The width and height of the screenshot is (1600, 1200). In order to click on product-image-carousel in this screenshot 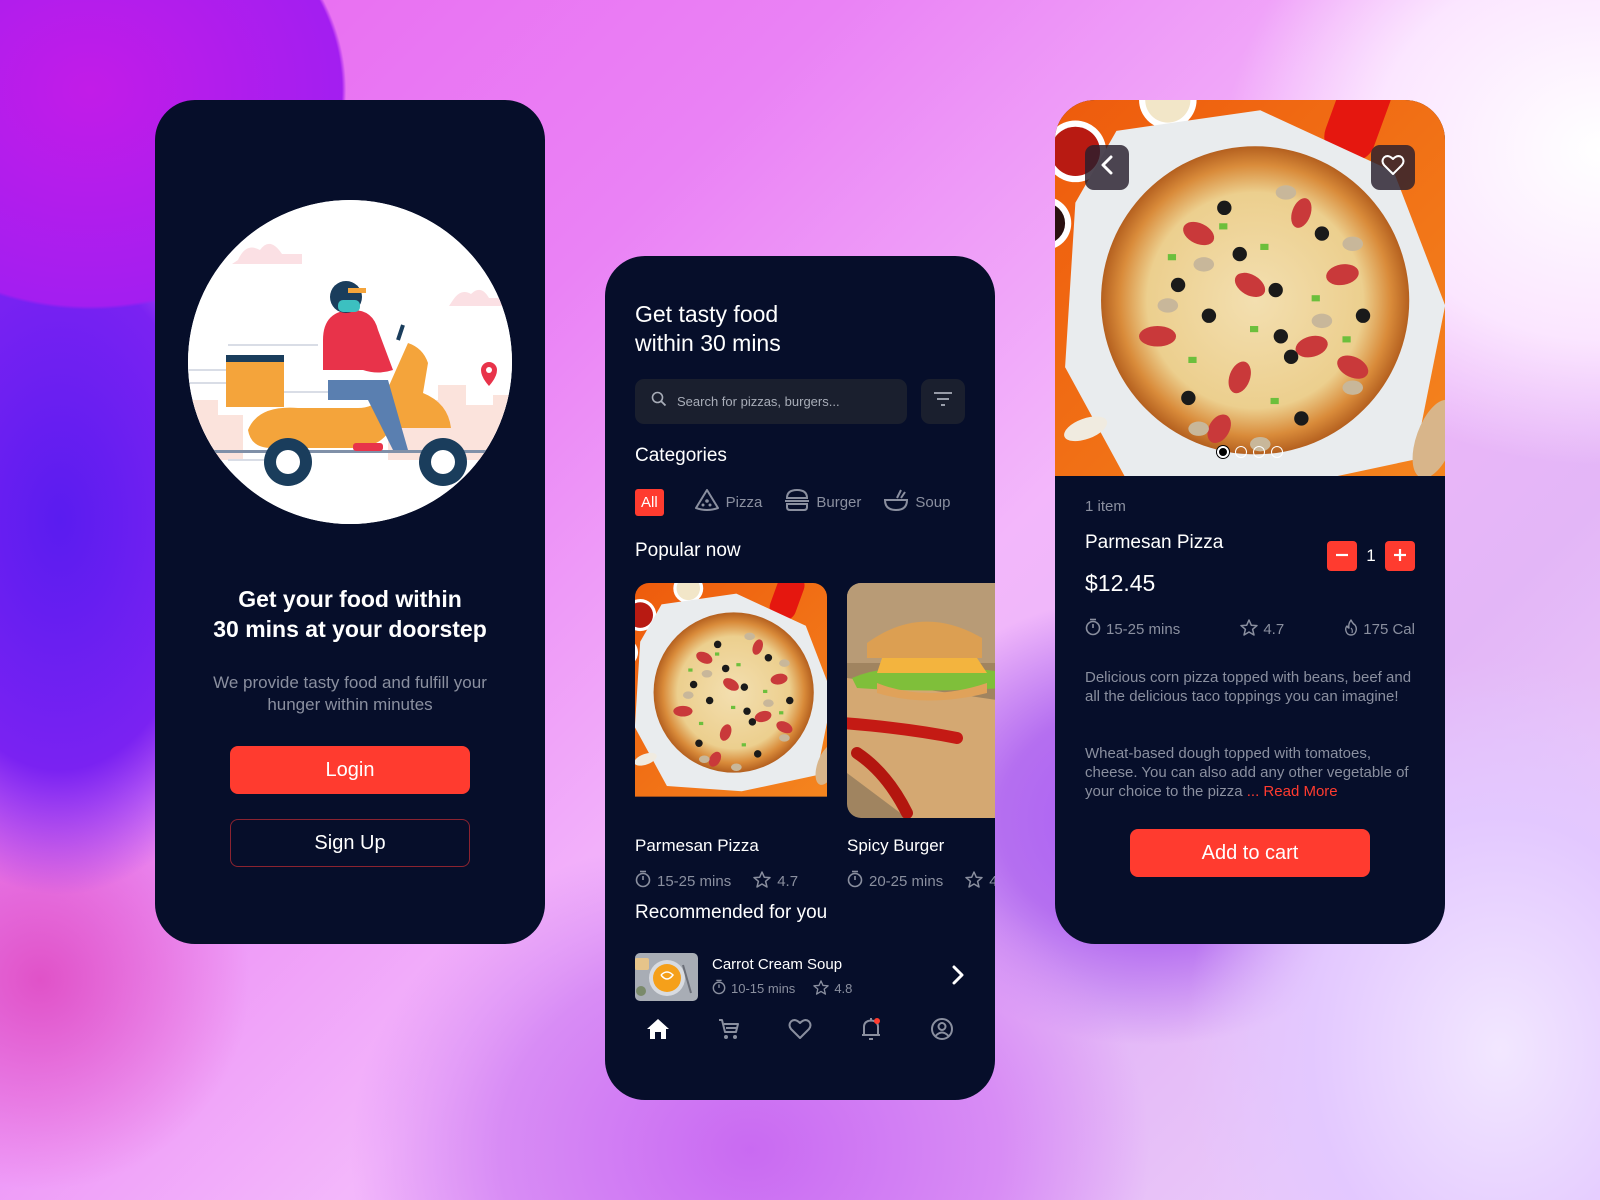, I will do `click(1250, 288)`.